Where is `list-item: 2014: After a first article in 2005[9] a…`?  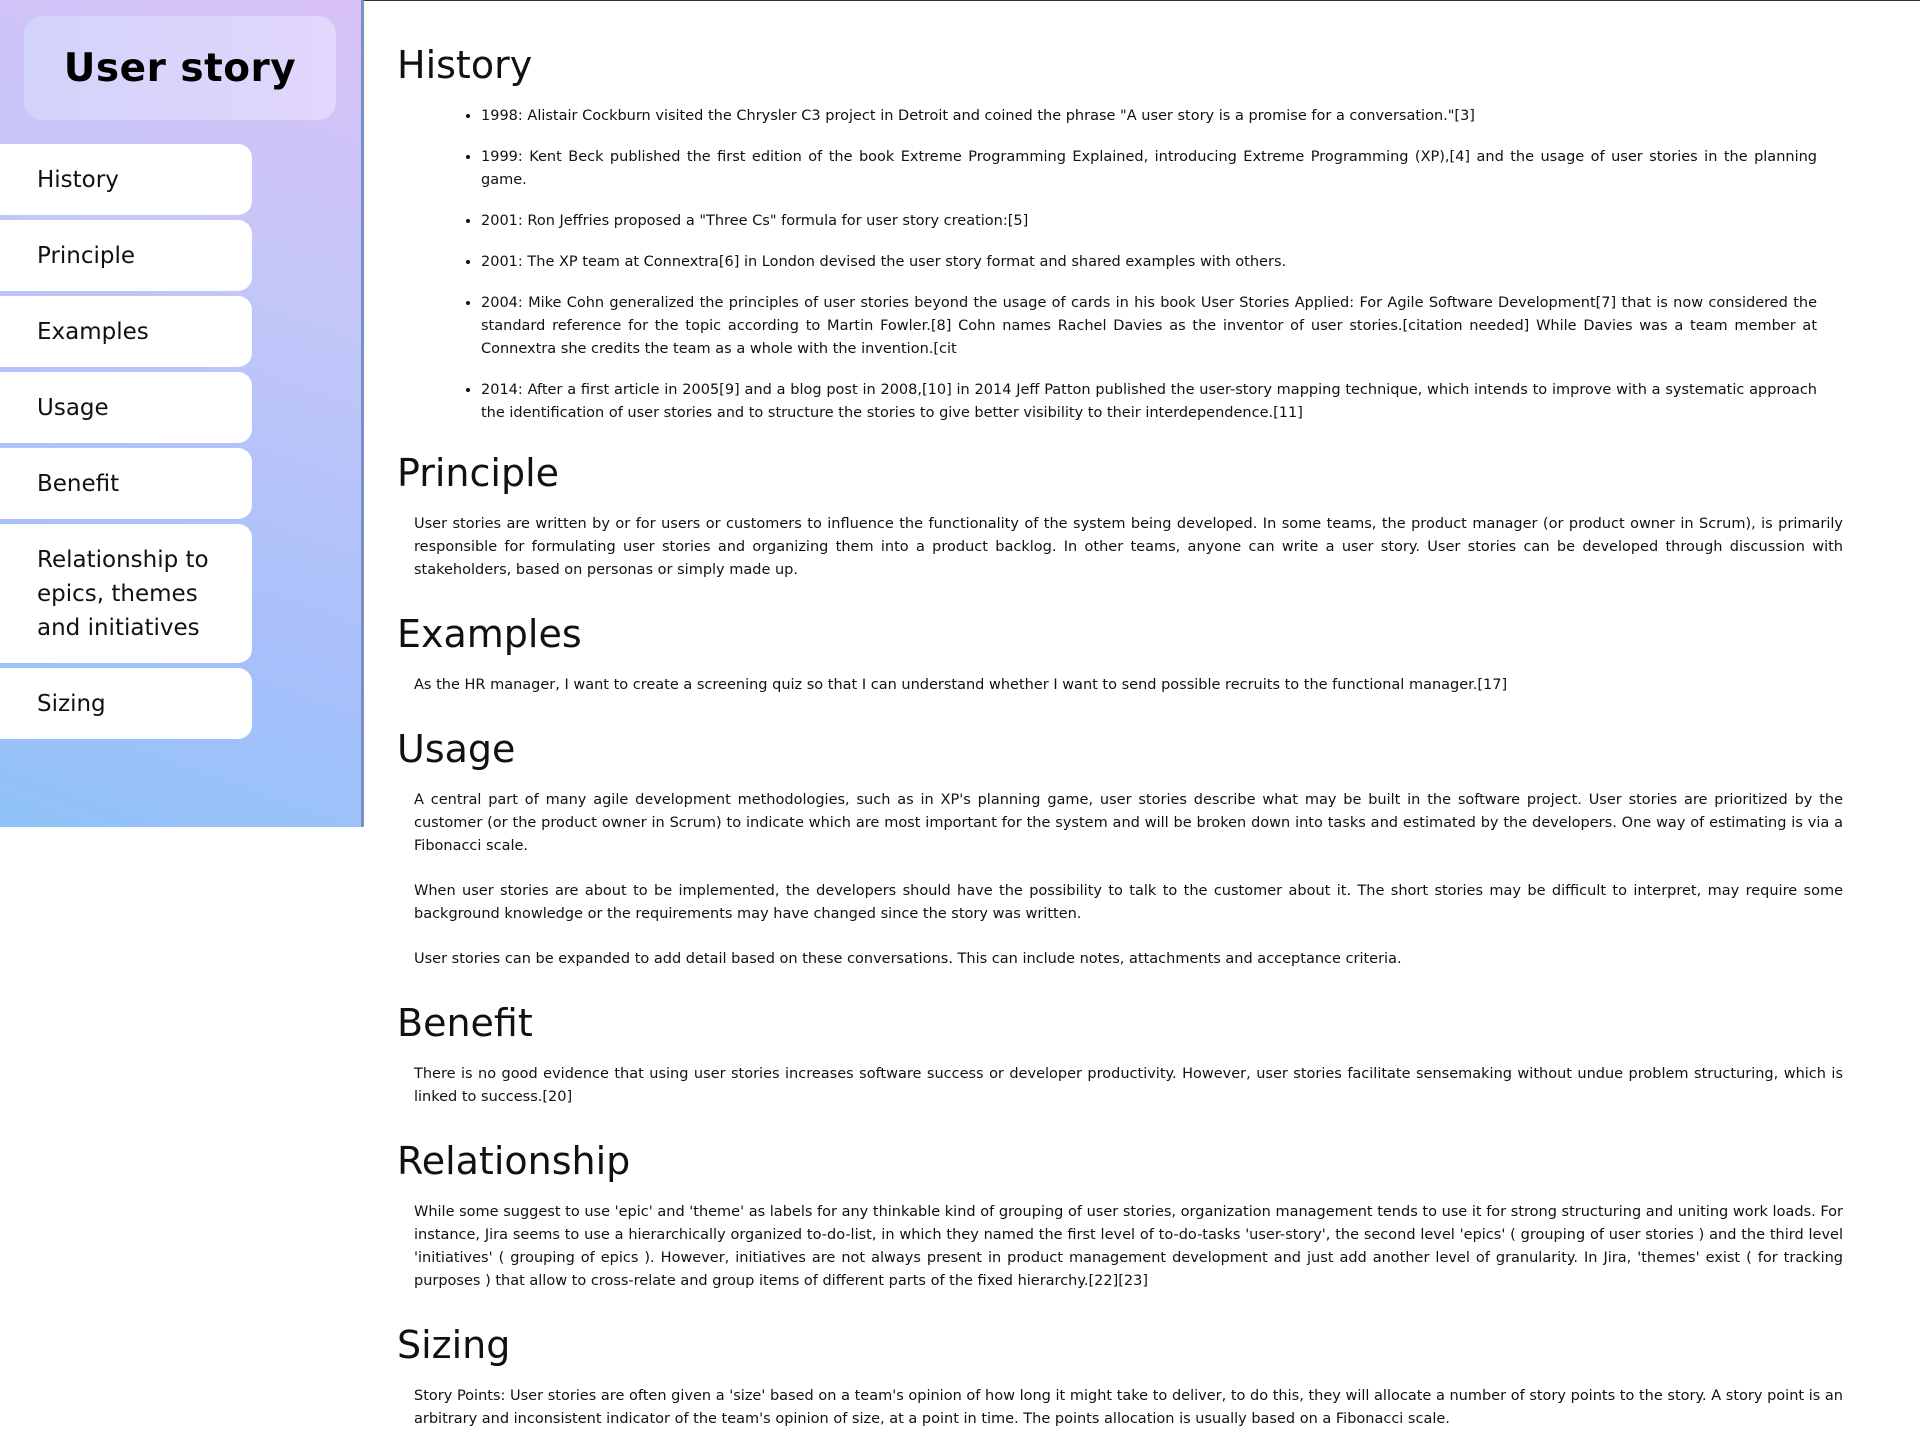
list-item: 2014: After a first article in 2005[9] a… is located at coordinates (1162, 402).